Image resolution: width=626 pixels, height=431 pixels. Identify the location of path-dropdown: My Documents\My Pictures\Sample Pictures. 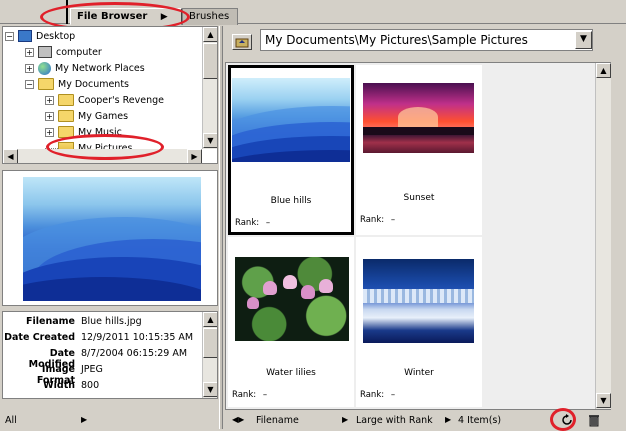
(426, 40).